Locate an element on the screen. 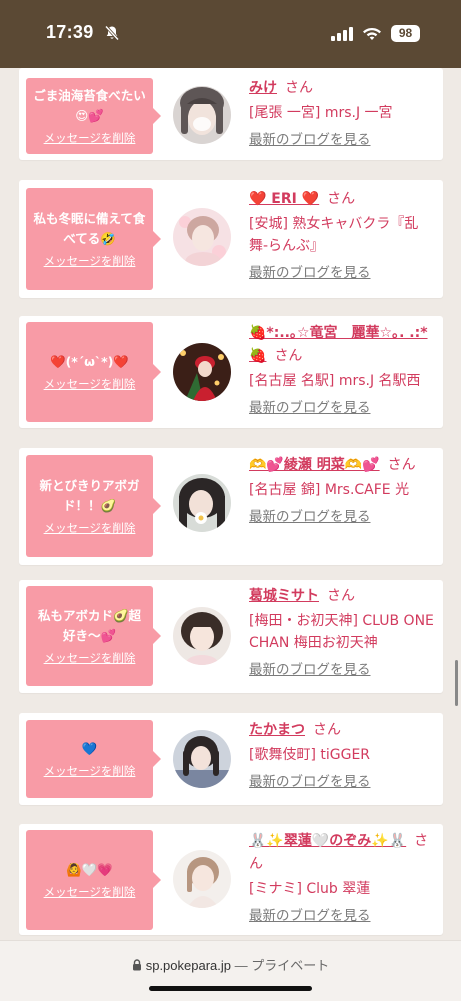 The image size is (461, 1001). message-bubble: 私も冬眠に備えて食べてる🤣 メッセージを削除 is located at coordinates (93, 239).